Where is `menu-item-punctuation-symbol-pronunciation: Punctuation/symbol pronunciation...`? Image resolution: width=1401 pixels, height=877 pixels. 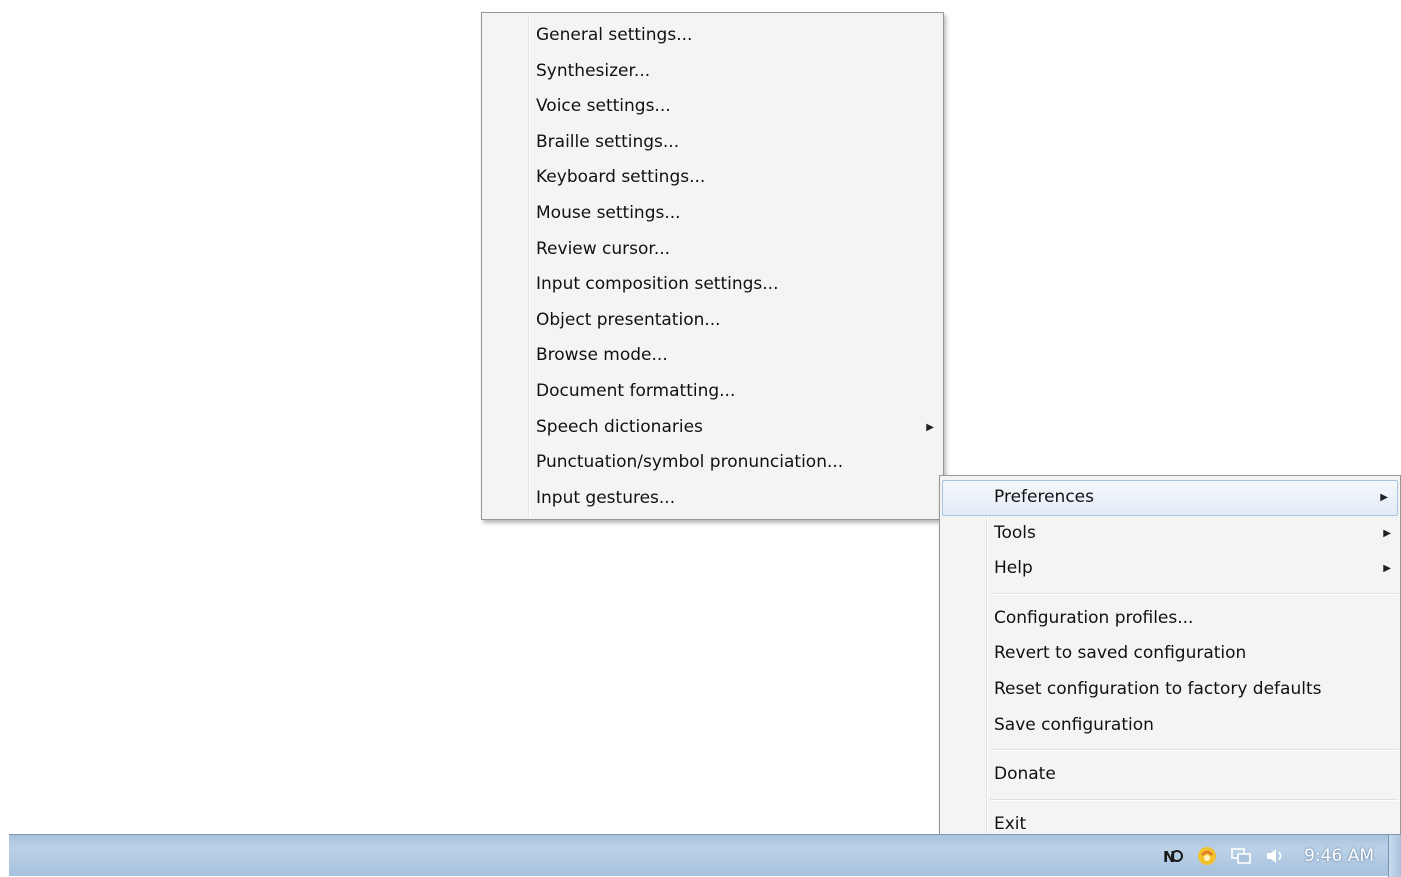 menu-item-punctuation-symbol-pronunciation: Punctuation/symbol pronunciation... is located at coordinates (712, 463).